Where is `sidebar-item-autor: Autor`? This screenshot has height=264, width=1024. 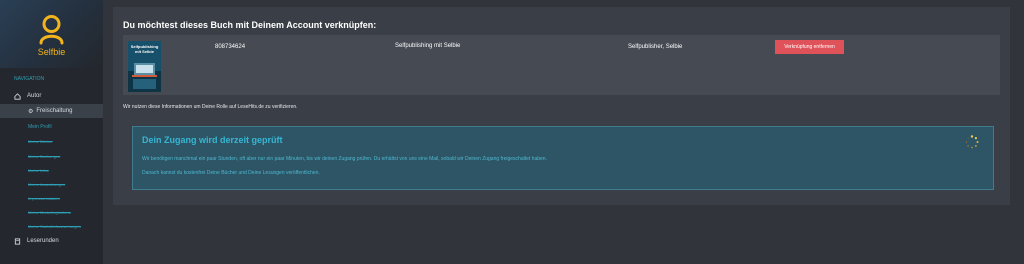 sidebar-item-autor: Autor is located at coordinates (51, 96).